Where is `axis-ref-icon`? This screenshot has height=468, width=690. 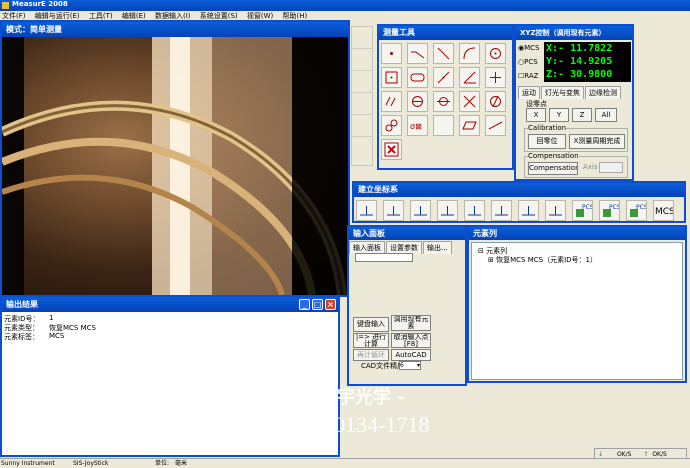
axis-ref-icon is located at coordinates (447, 210).